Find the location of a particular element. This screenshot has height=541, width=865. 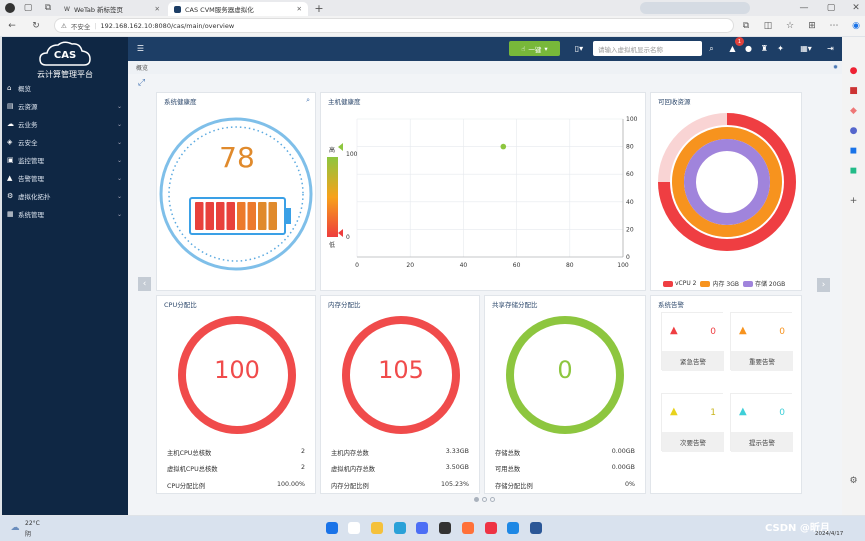

sidebar-item-topology: ⚙ 虚拟化拓扑 ⌄ is located at coordinates (65, 196).